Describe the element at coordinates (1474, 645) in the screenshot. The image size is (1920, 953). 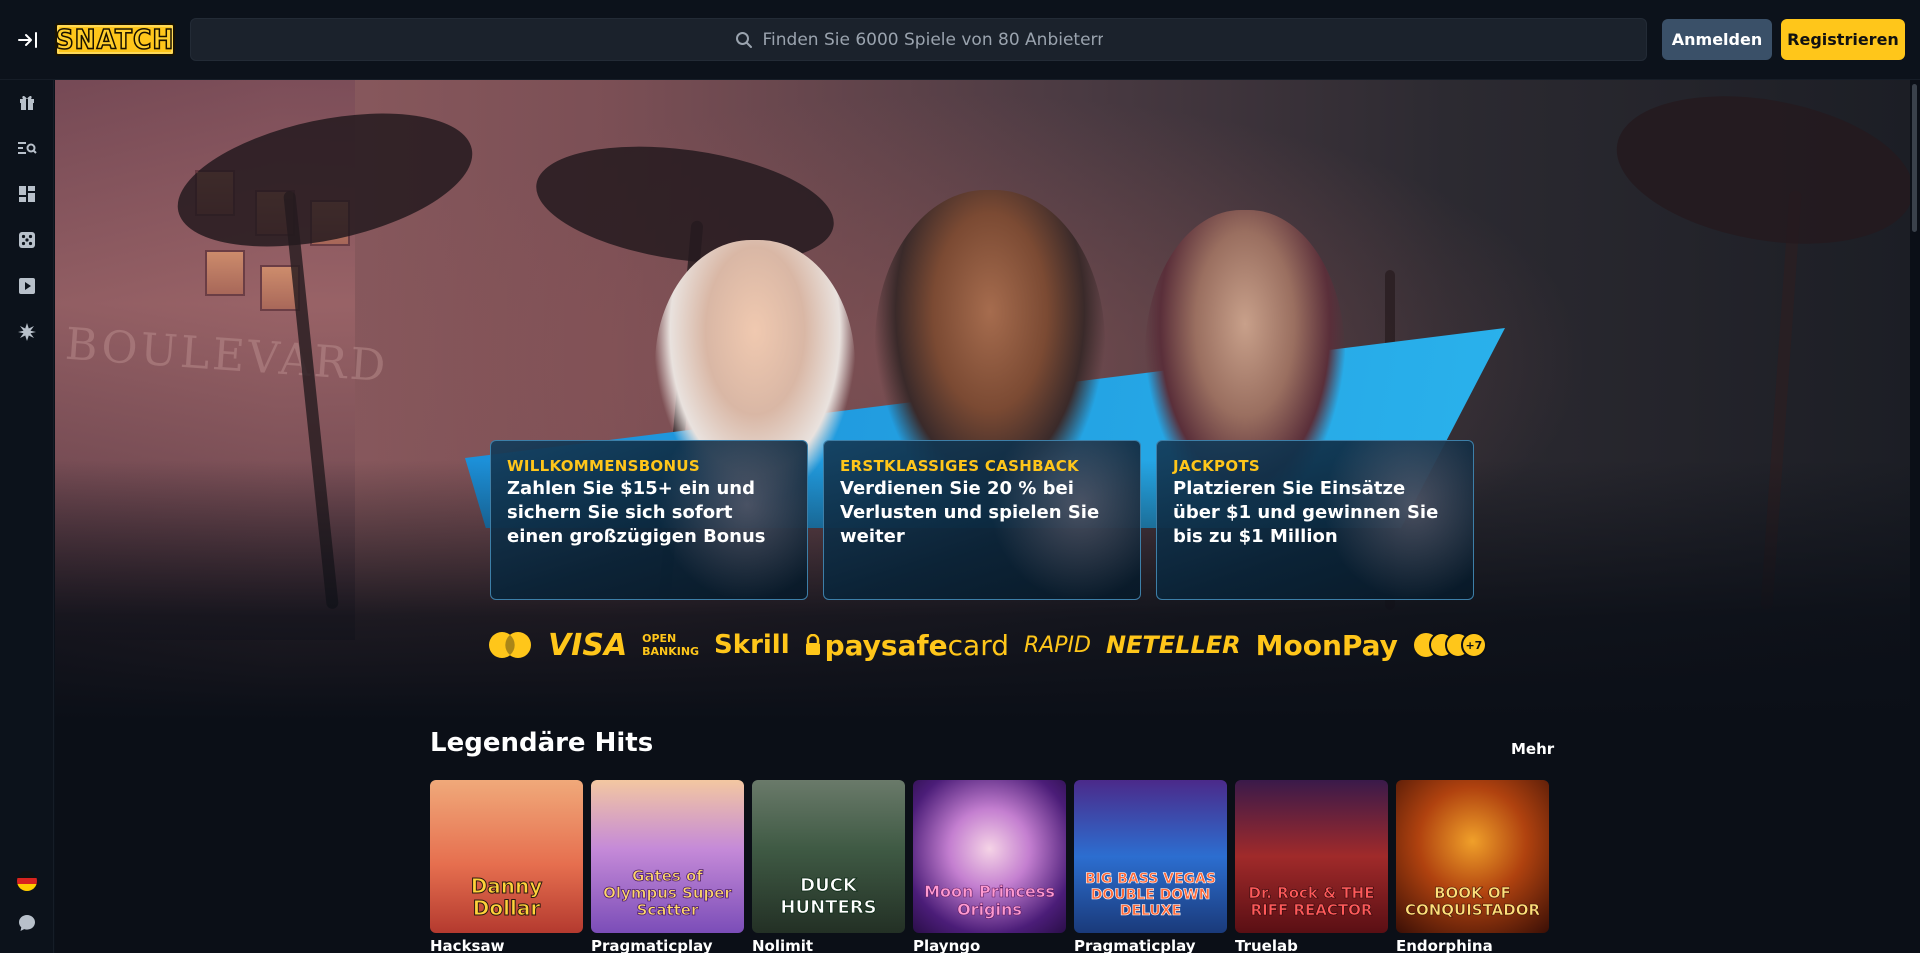
I see `crypto-more-count: +7` at that location.